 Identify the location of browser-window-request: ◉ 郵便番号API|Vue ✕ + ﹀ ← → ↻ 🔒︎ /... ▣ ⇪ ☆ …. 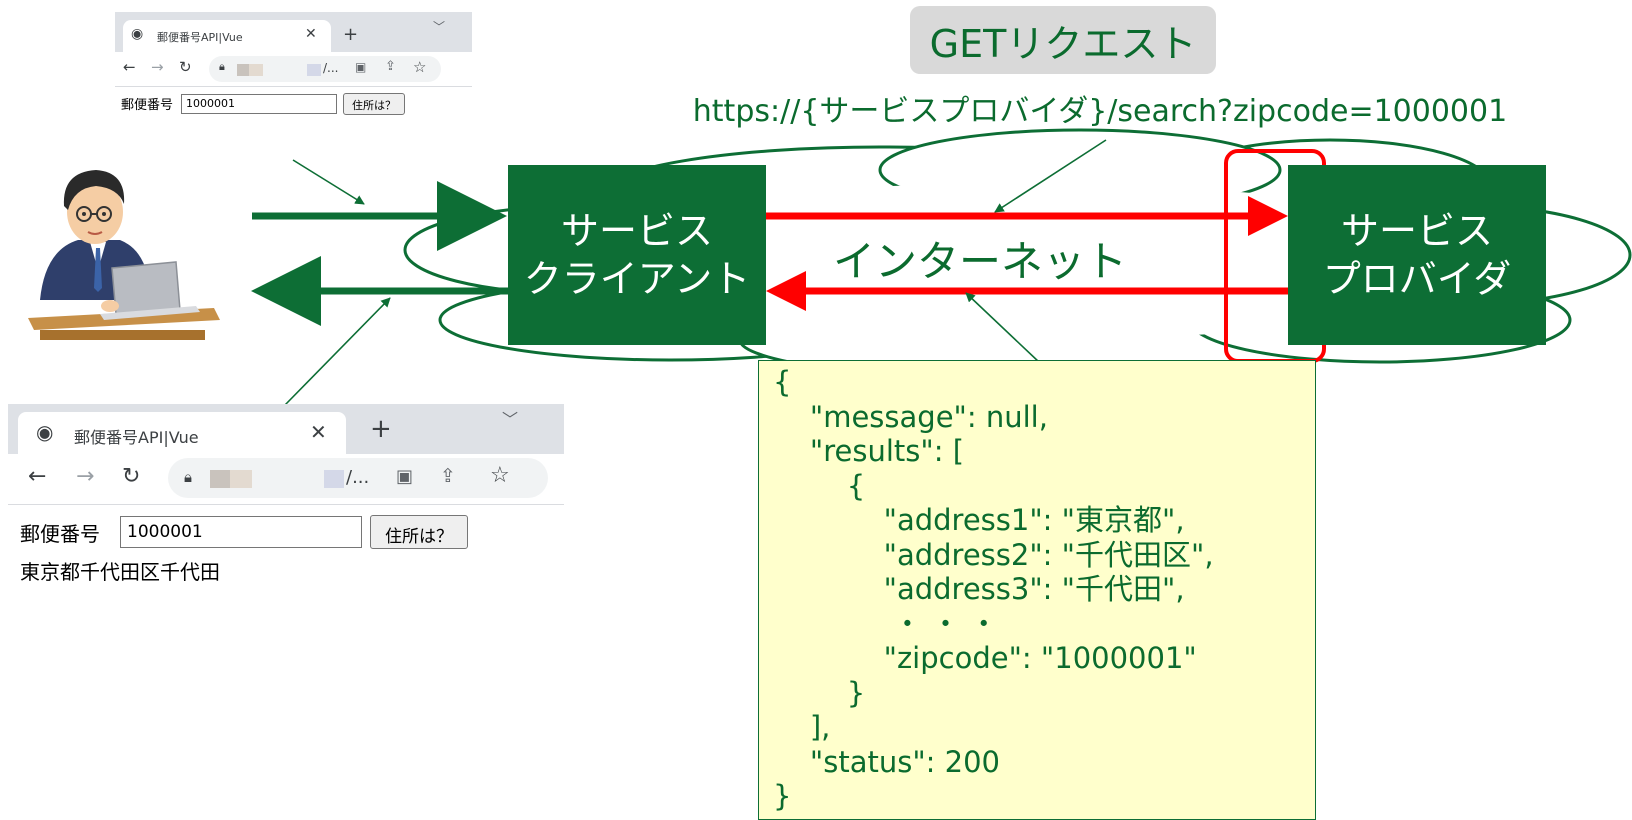
(293, 68).